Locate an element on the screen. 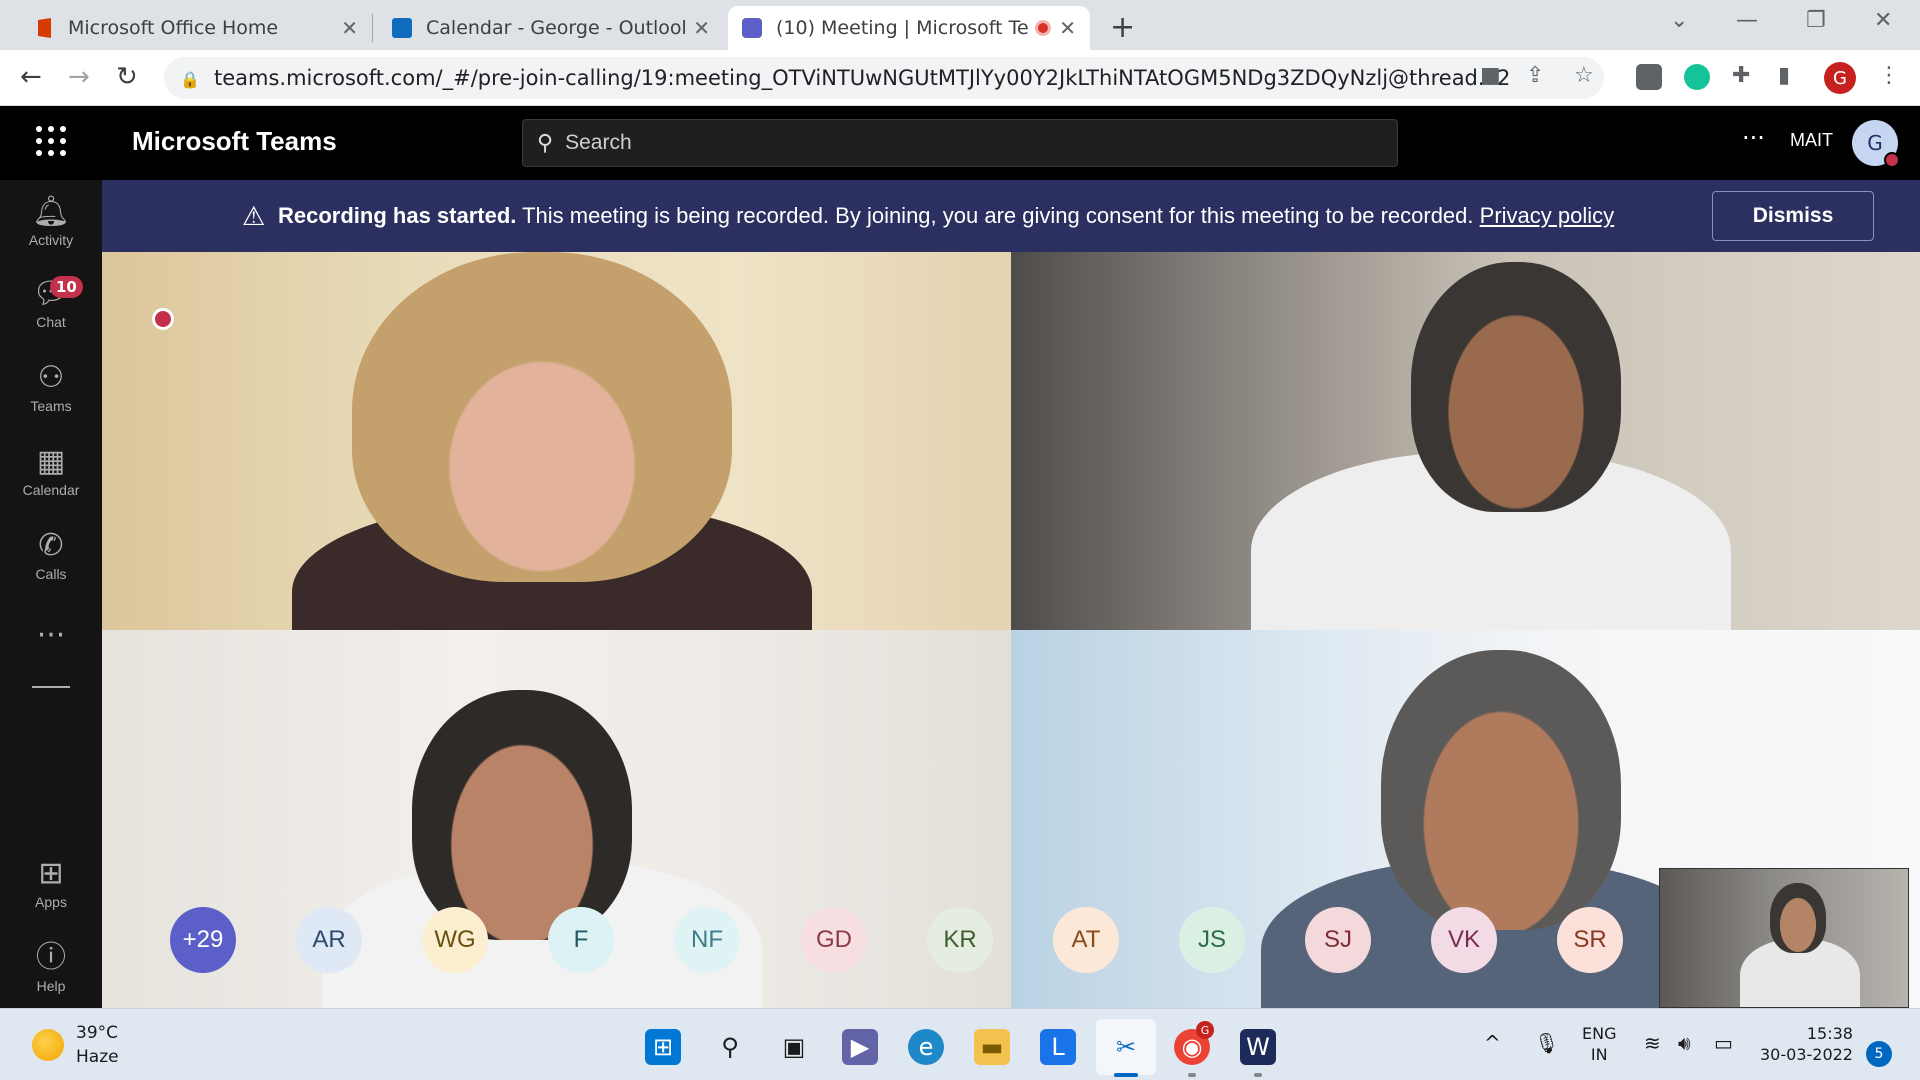 The height and width of the screenshot is (1080, 1920). rail-item-teams: ⚇ Teams is located at coordinates (51, 387).